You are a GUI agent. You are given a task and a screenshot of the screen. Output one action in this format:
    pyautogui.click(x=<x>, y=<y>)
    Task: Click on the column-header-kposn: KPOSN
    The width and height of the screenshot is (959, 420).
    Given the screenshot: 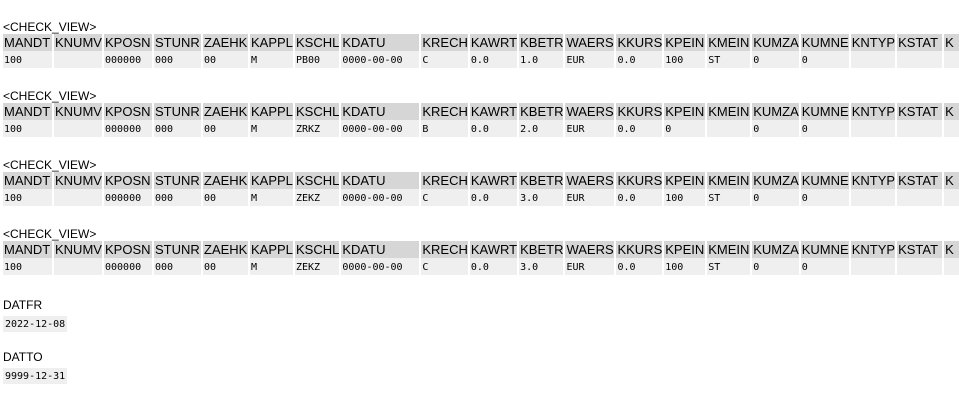 What is the action you would take?
    pyautogui.click(x=128, y=180)
    